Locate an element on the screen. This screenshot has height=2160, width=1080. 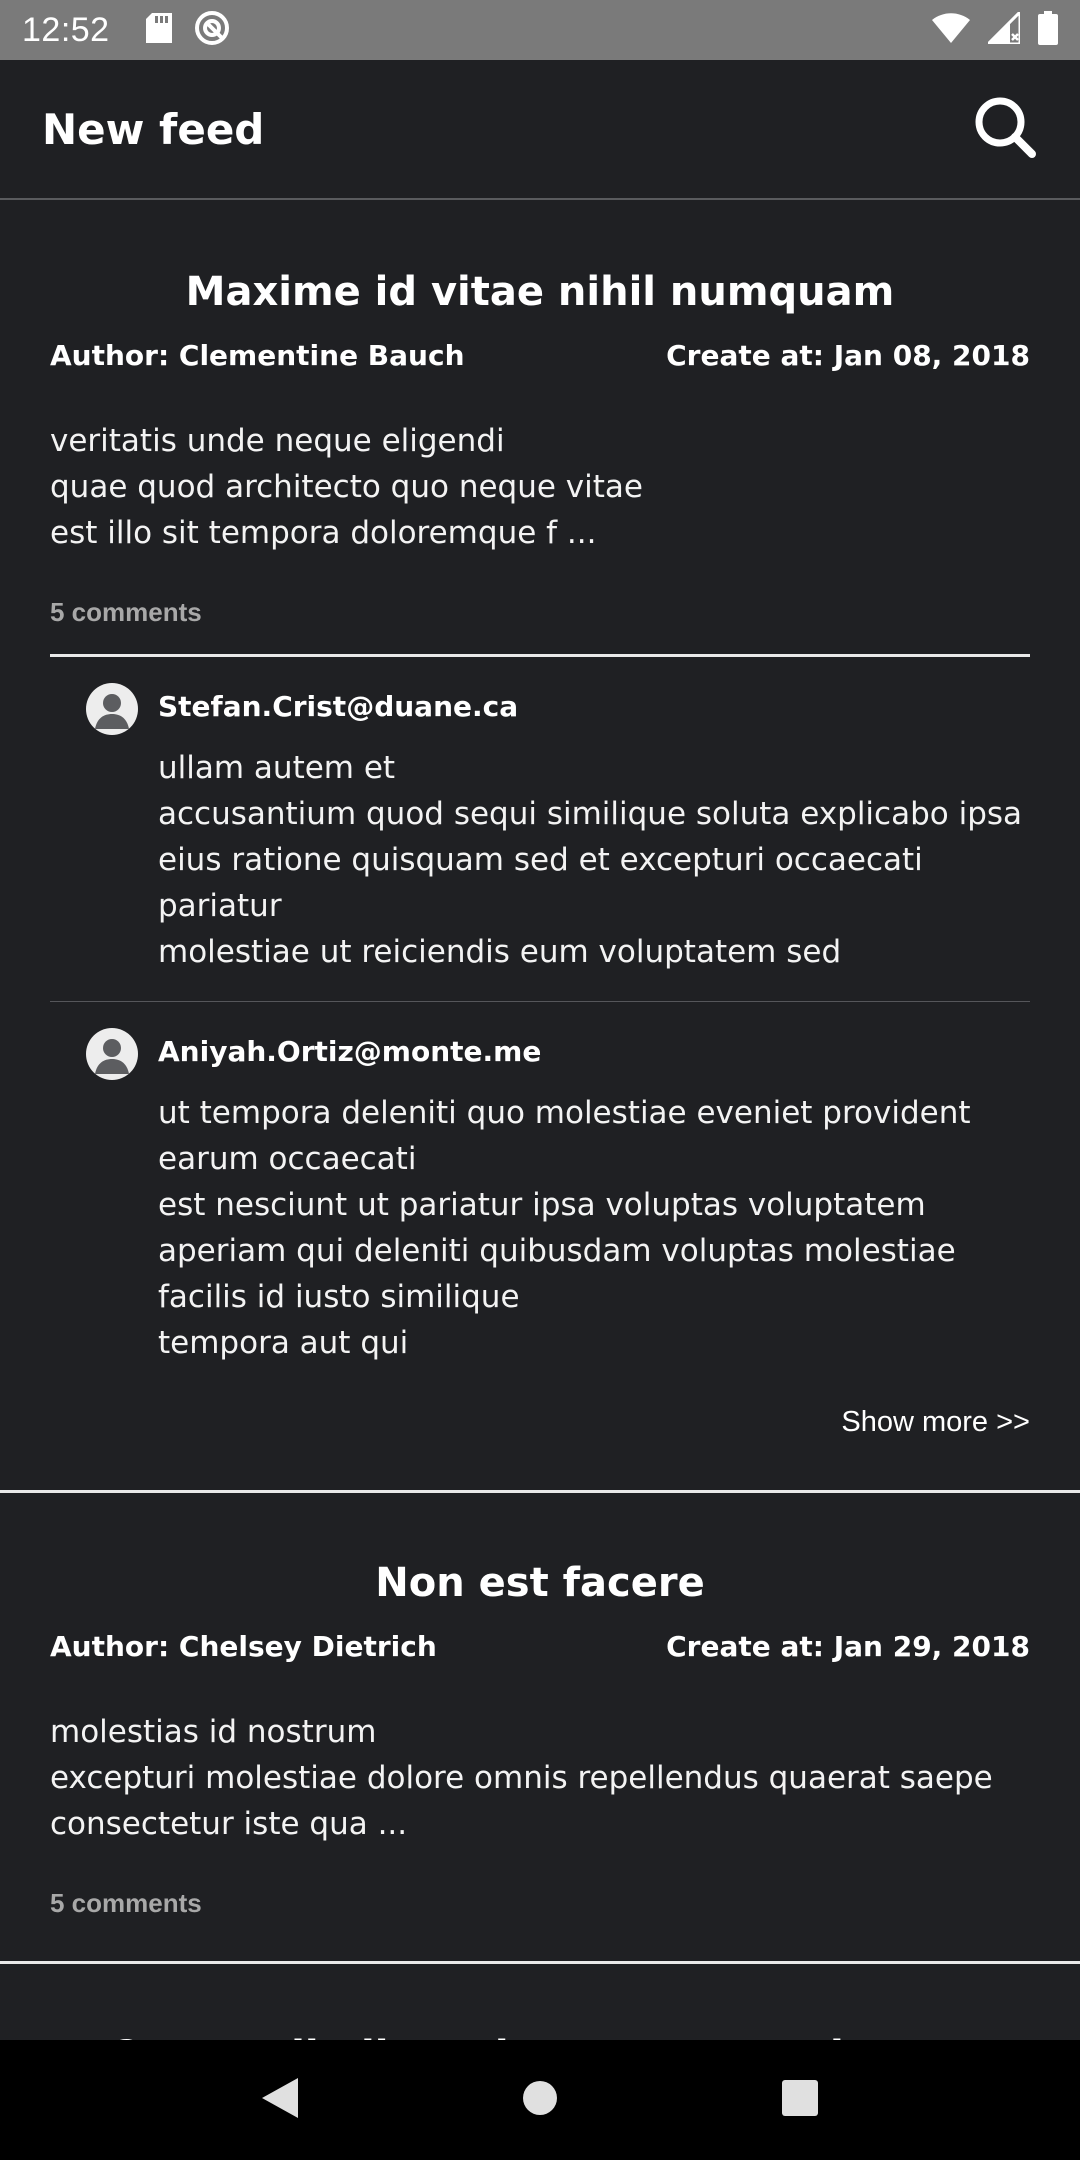
page-title: New feed is located at coordinates (153, 129).